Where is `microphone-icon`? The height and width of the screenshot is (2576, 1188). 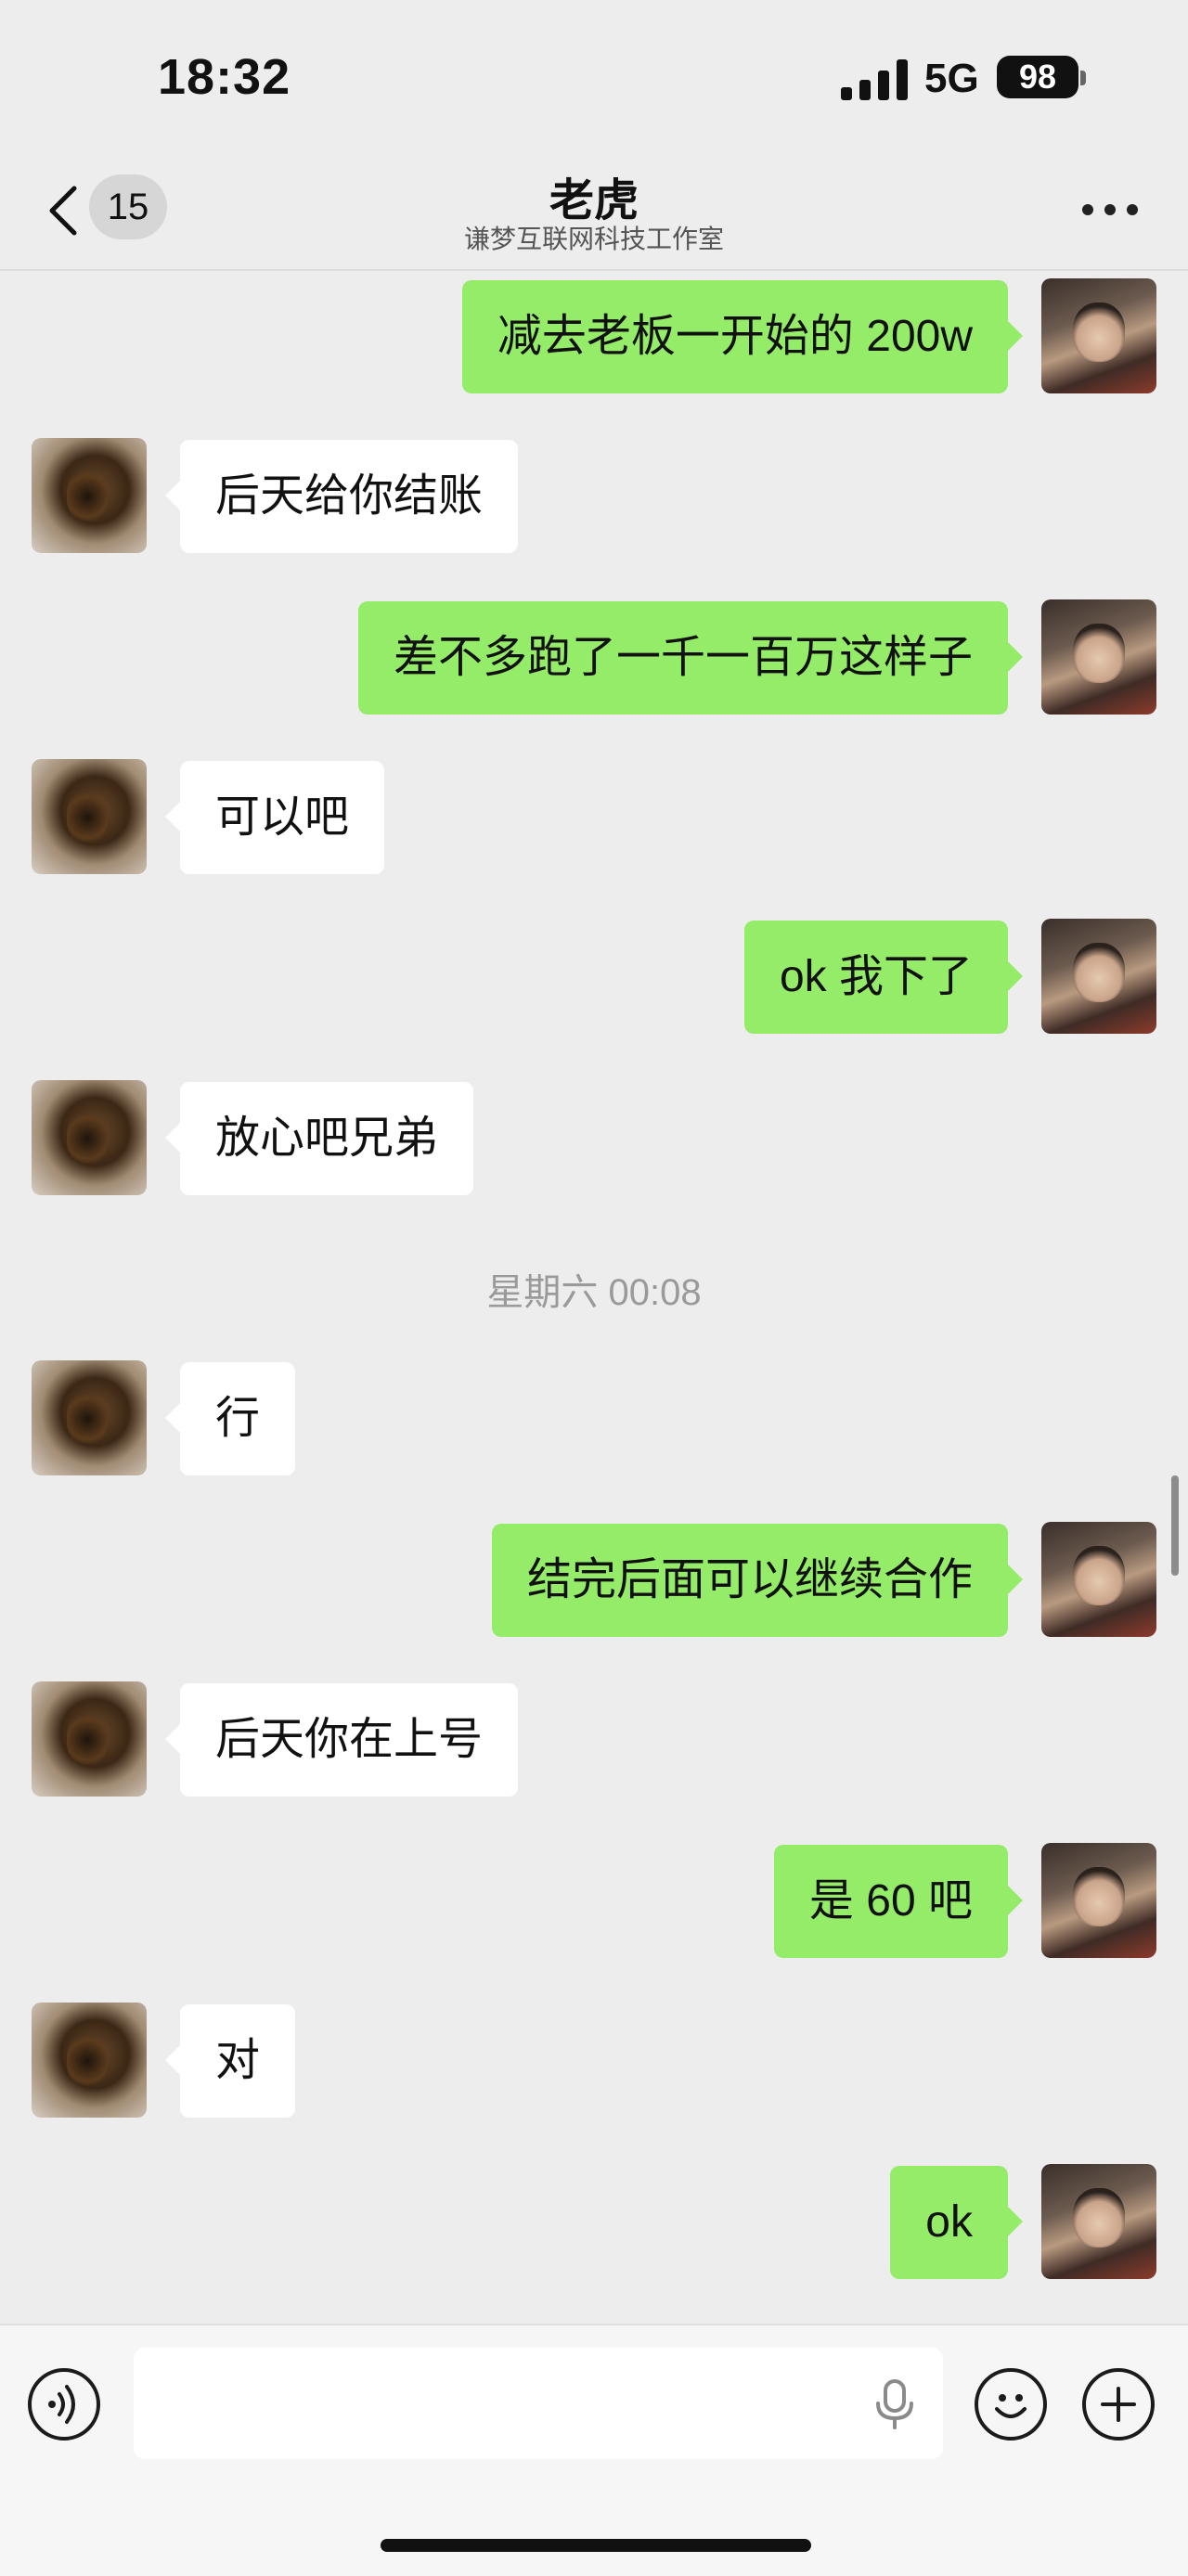
microphone-icon is located at coordinates (895, 2403).